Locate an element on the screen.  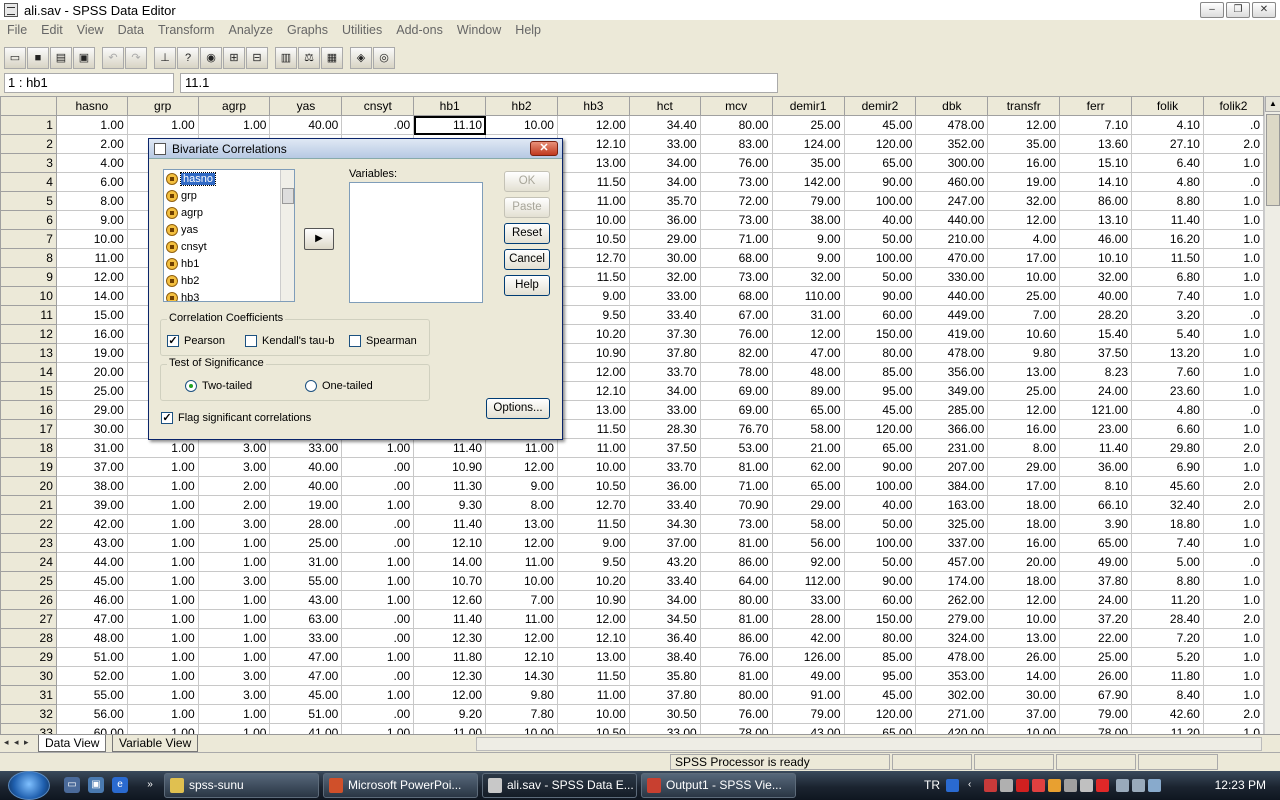
switch-windows-icon: ▣ is located at coordinates (96, 785).